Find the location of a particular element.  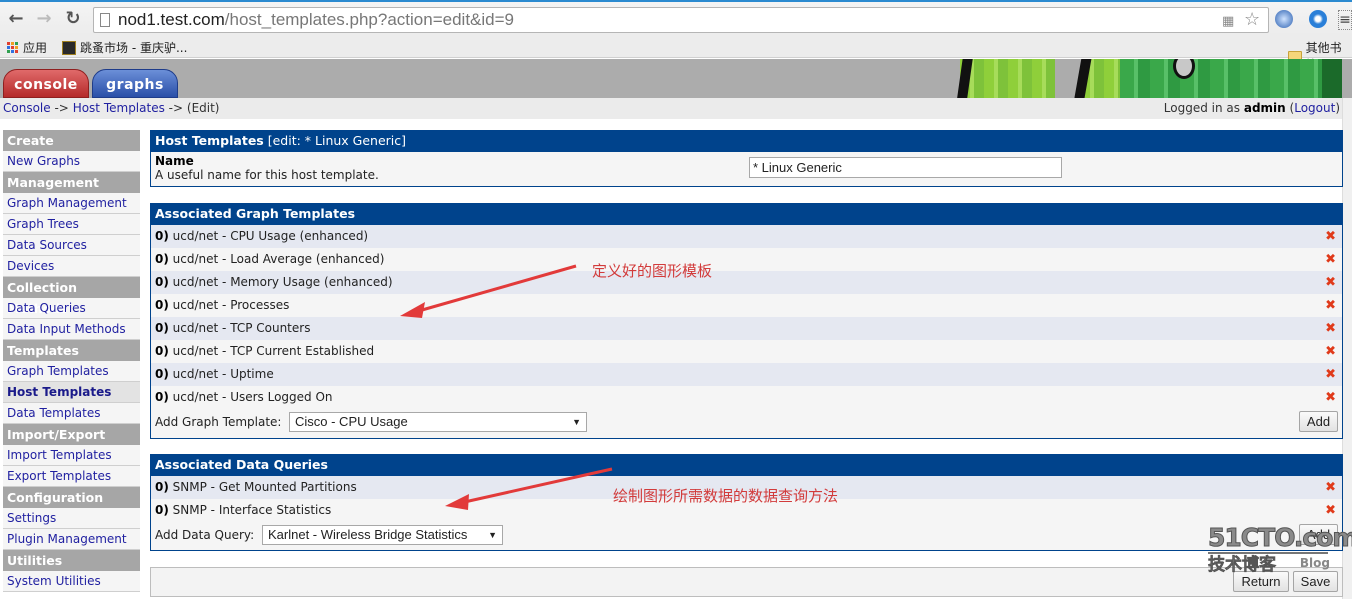

cactus-logo-art is located at coordinates (1149, 78).